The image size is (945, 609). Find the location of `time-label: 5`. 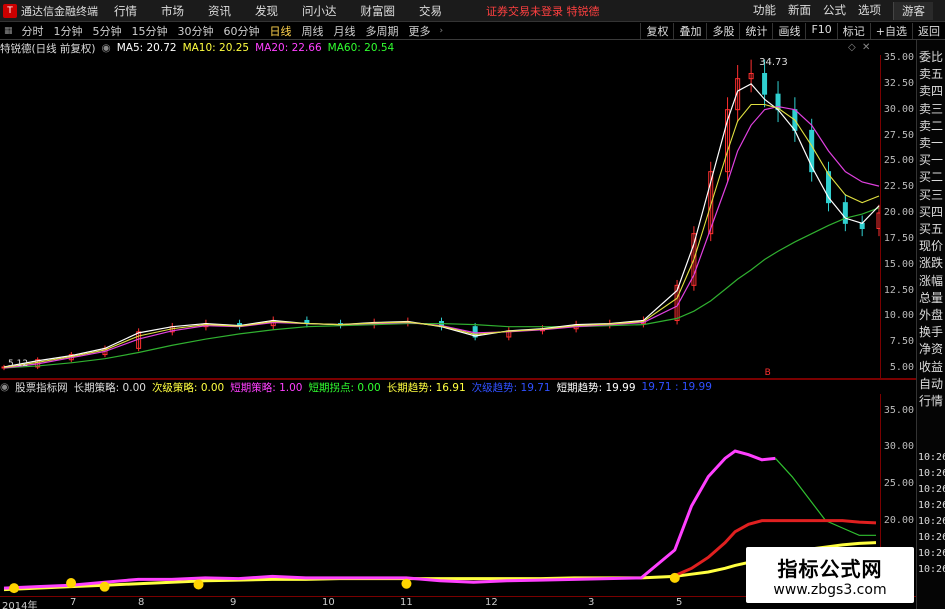

time-label: 5 is located at coordinates (679, 602).